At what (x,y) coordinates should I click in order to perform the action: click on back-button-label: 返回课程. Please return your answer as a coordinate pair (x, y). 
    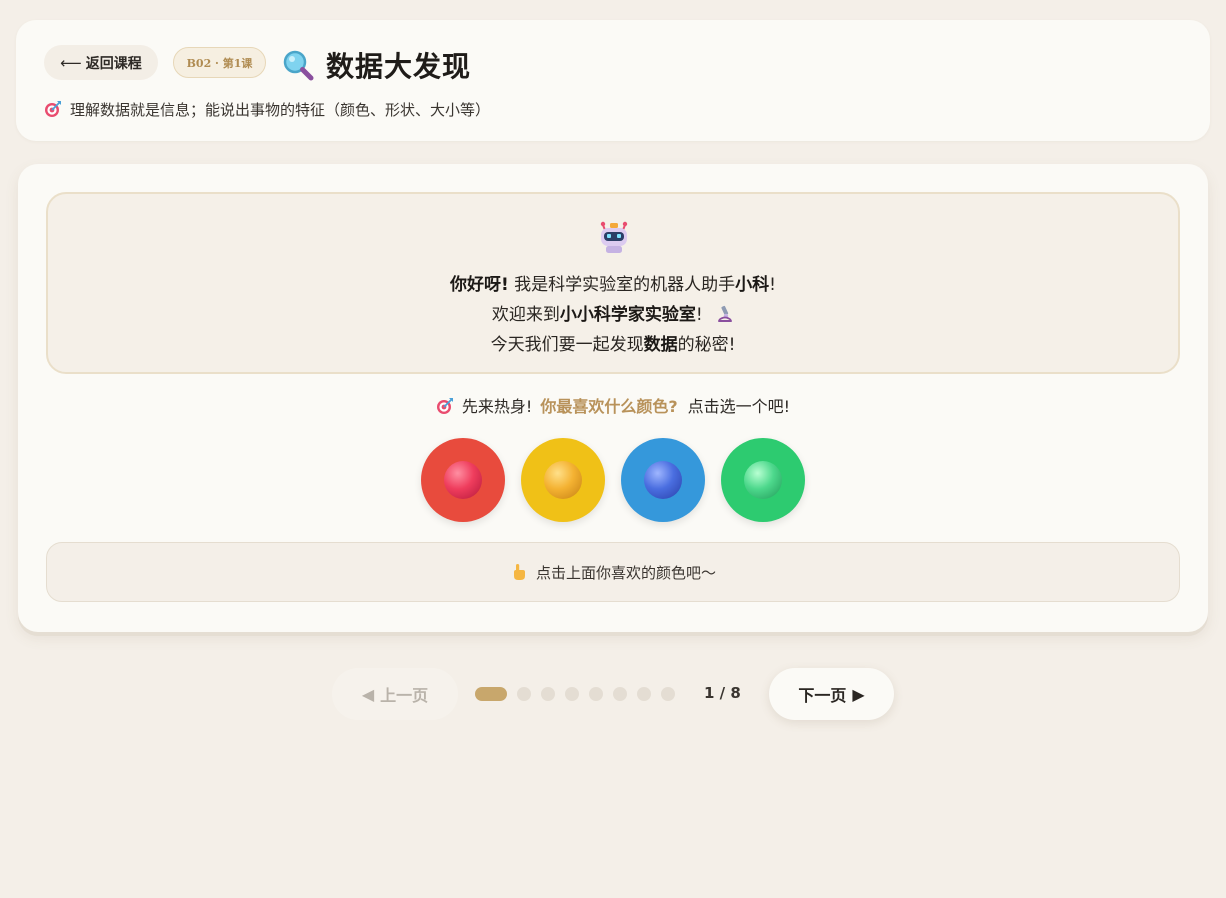
    Looking at the image, I should click on (113, 63).